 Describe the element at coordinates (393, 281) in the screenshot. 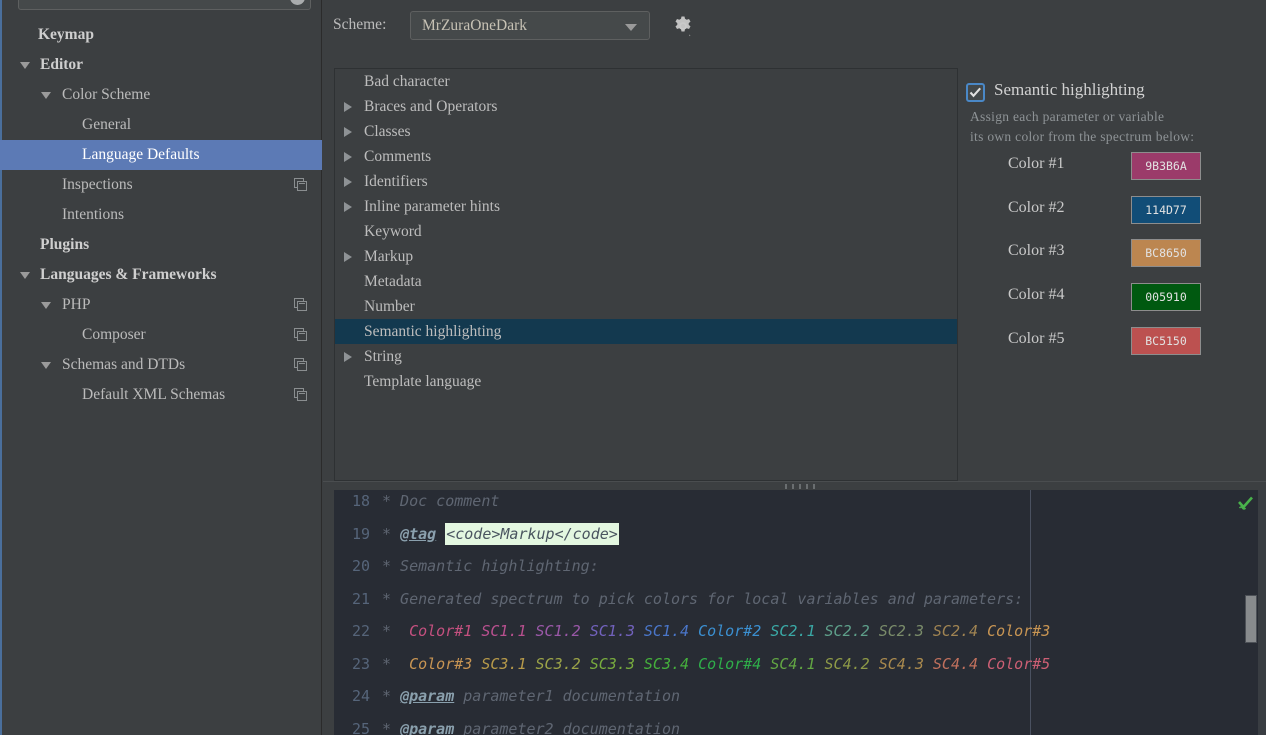

I see `category-item-label: Metadata` at that location.